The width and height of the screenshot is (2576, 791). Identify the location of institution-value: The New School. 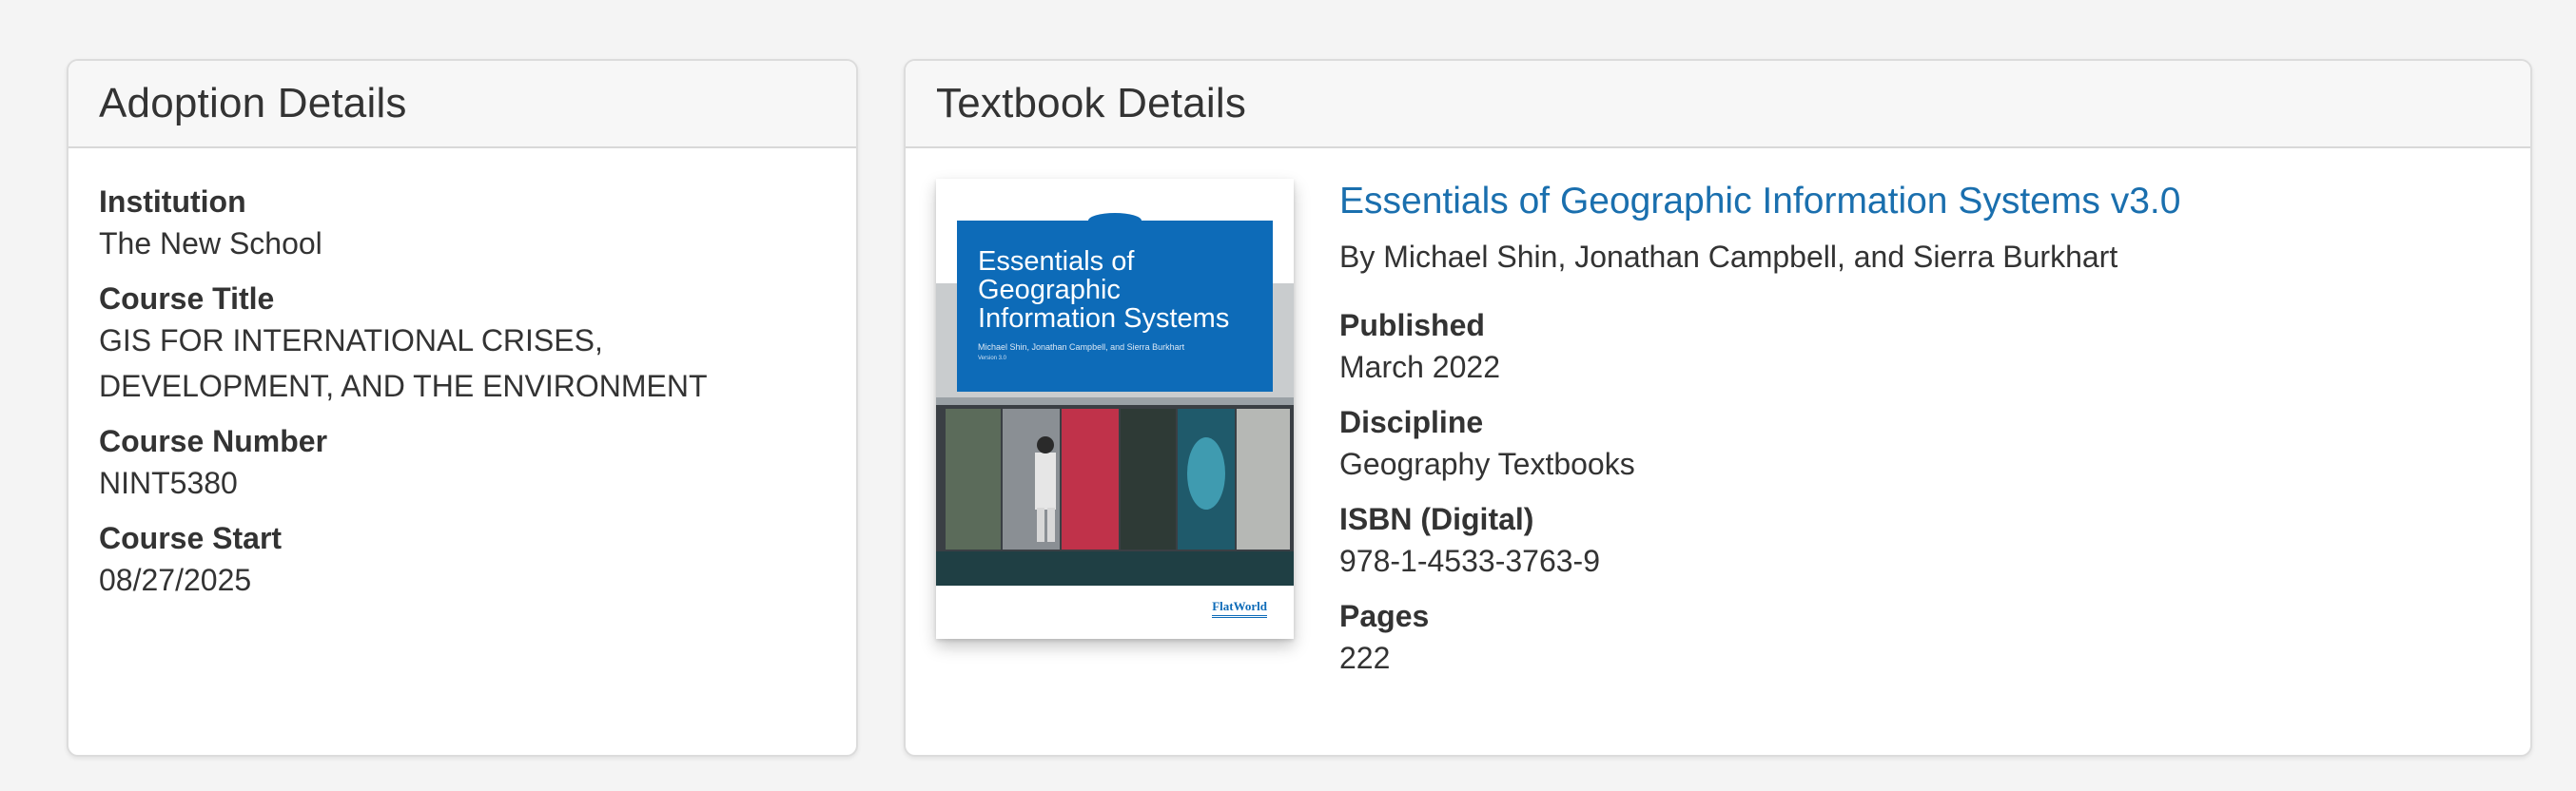
(211, 243).